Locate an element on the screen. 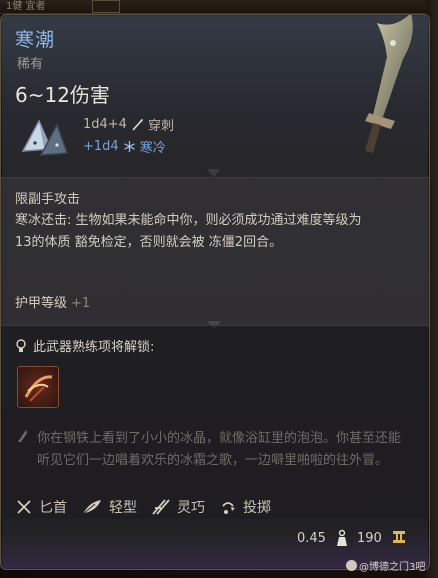 This screenshot has height=578, width=438. frost-slash-icon is located at coordinates (38, 388).